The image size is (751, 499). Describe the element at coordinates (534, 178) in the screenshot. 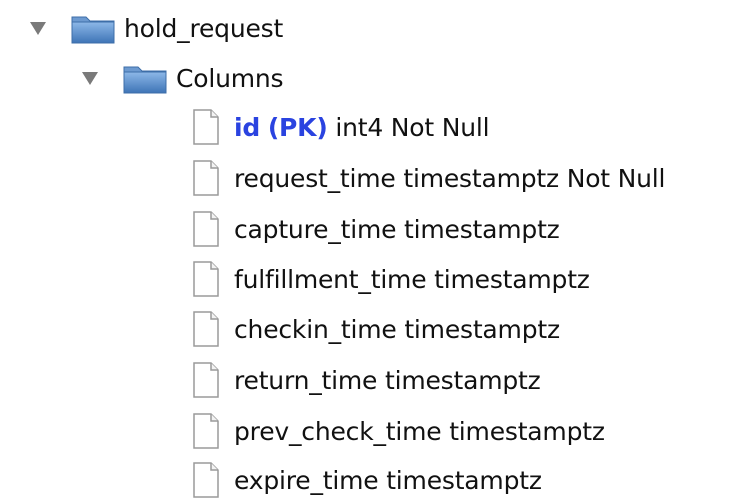

I see `column-details: timestamptz Not Null` at that location.